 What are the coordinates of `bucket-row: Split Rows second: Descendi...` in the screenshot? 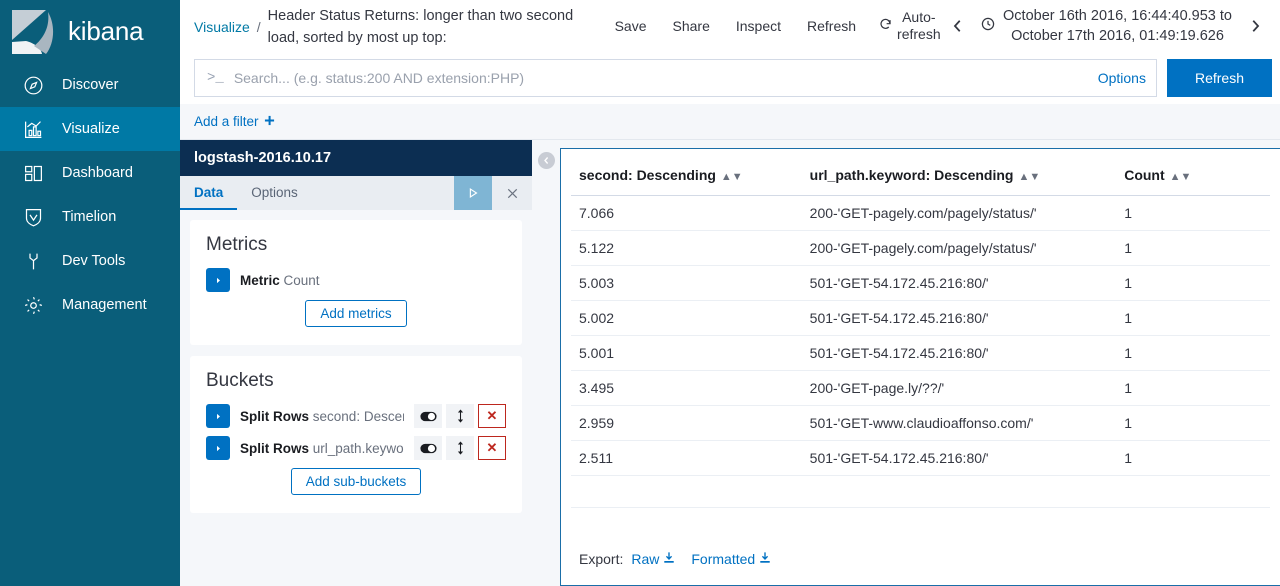 It's located at (356, 416).